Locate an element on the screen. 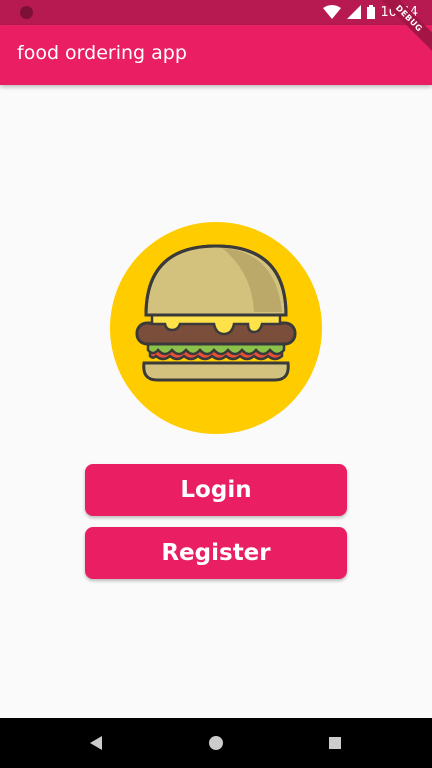 This screenshot has height=768, width=432. camera-icon is located at coordinates (26, 12).